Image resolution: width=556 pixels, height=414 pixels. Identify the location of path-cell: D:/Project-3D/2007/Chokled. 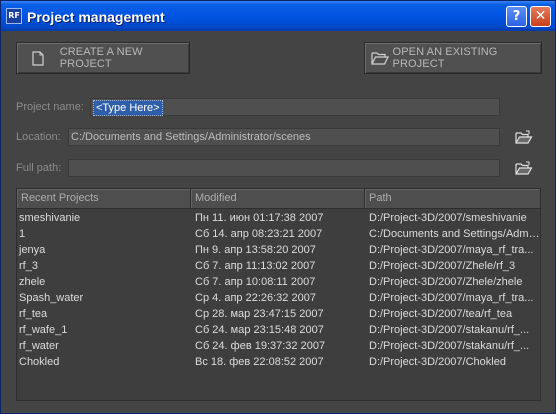
(437, 362).